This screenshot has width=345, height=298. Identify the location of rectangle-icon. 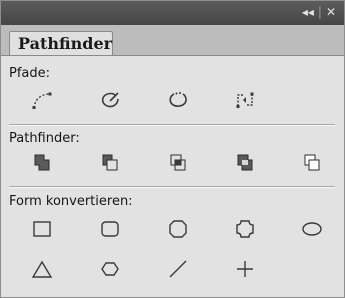
(42, 229).